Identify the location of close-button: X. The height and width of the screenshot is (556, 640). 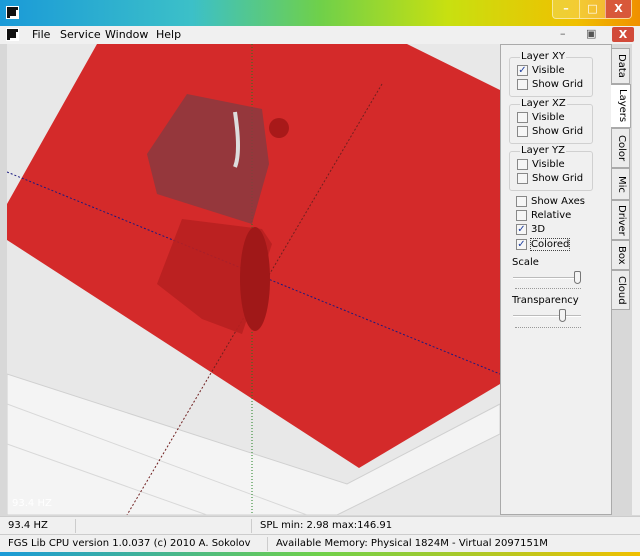
(618, 9).